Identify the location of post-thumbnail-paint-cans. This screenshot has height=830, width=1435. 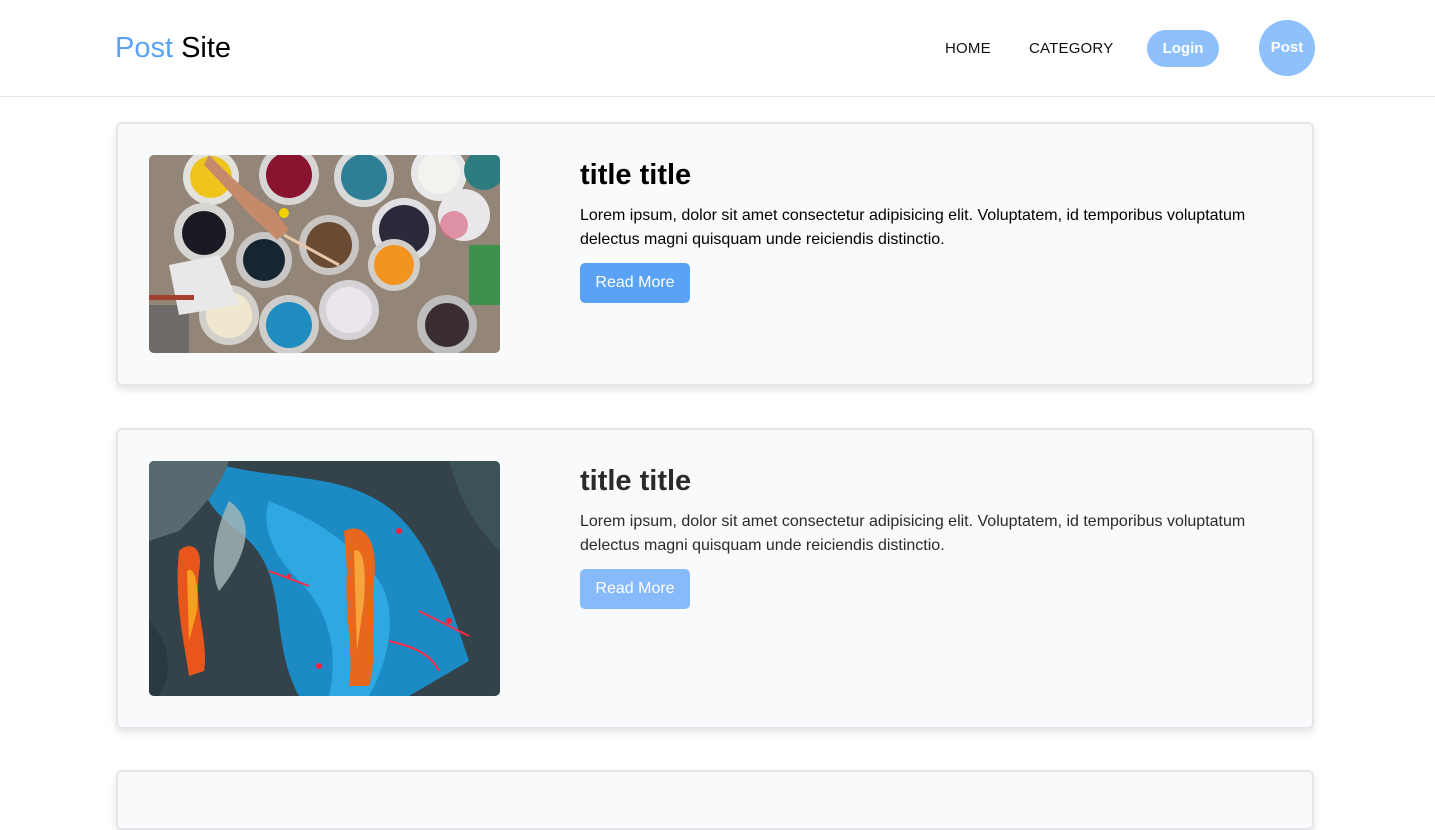
(324, 254).